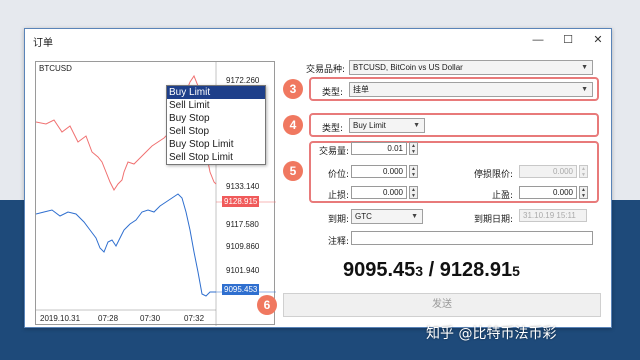 The image size is (640, 360). What do you see at coordinates (472, 238) in the screenshot?
I see `comment-input` at bounding box center [472, 238].